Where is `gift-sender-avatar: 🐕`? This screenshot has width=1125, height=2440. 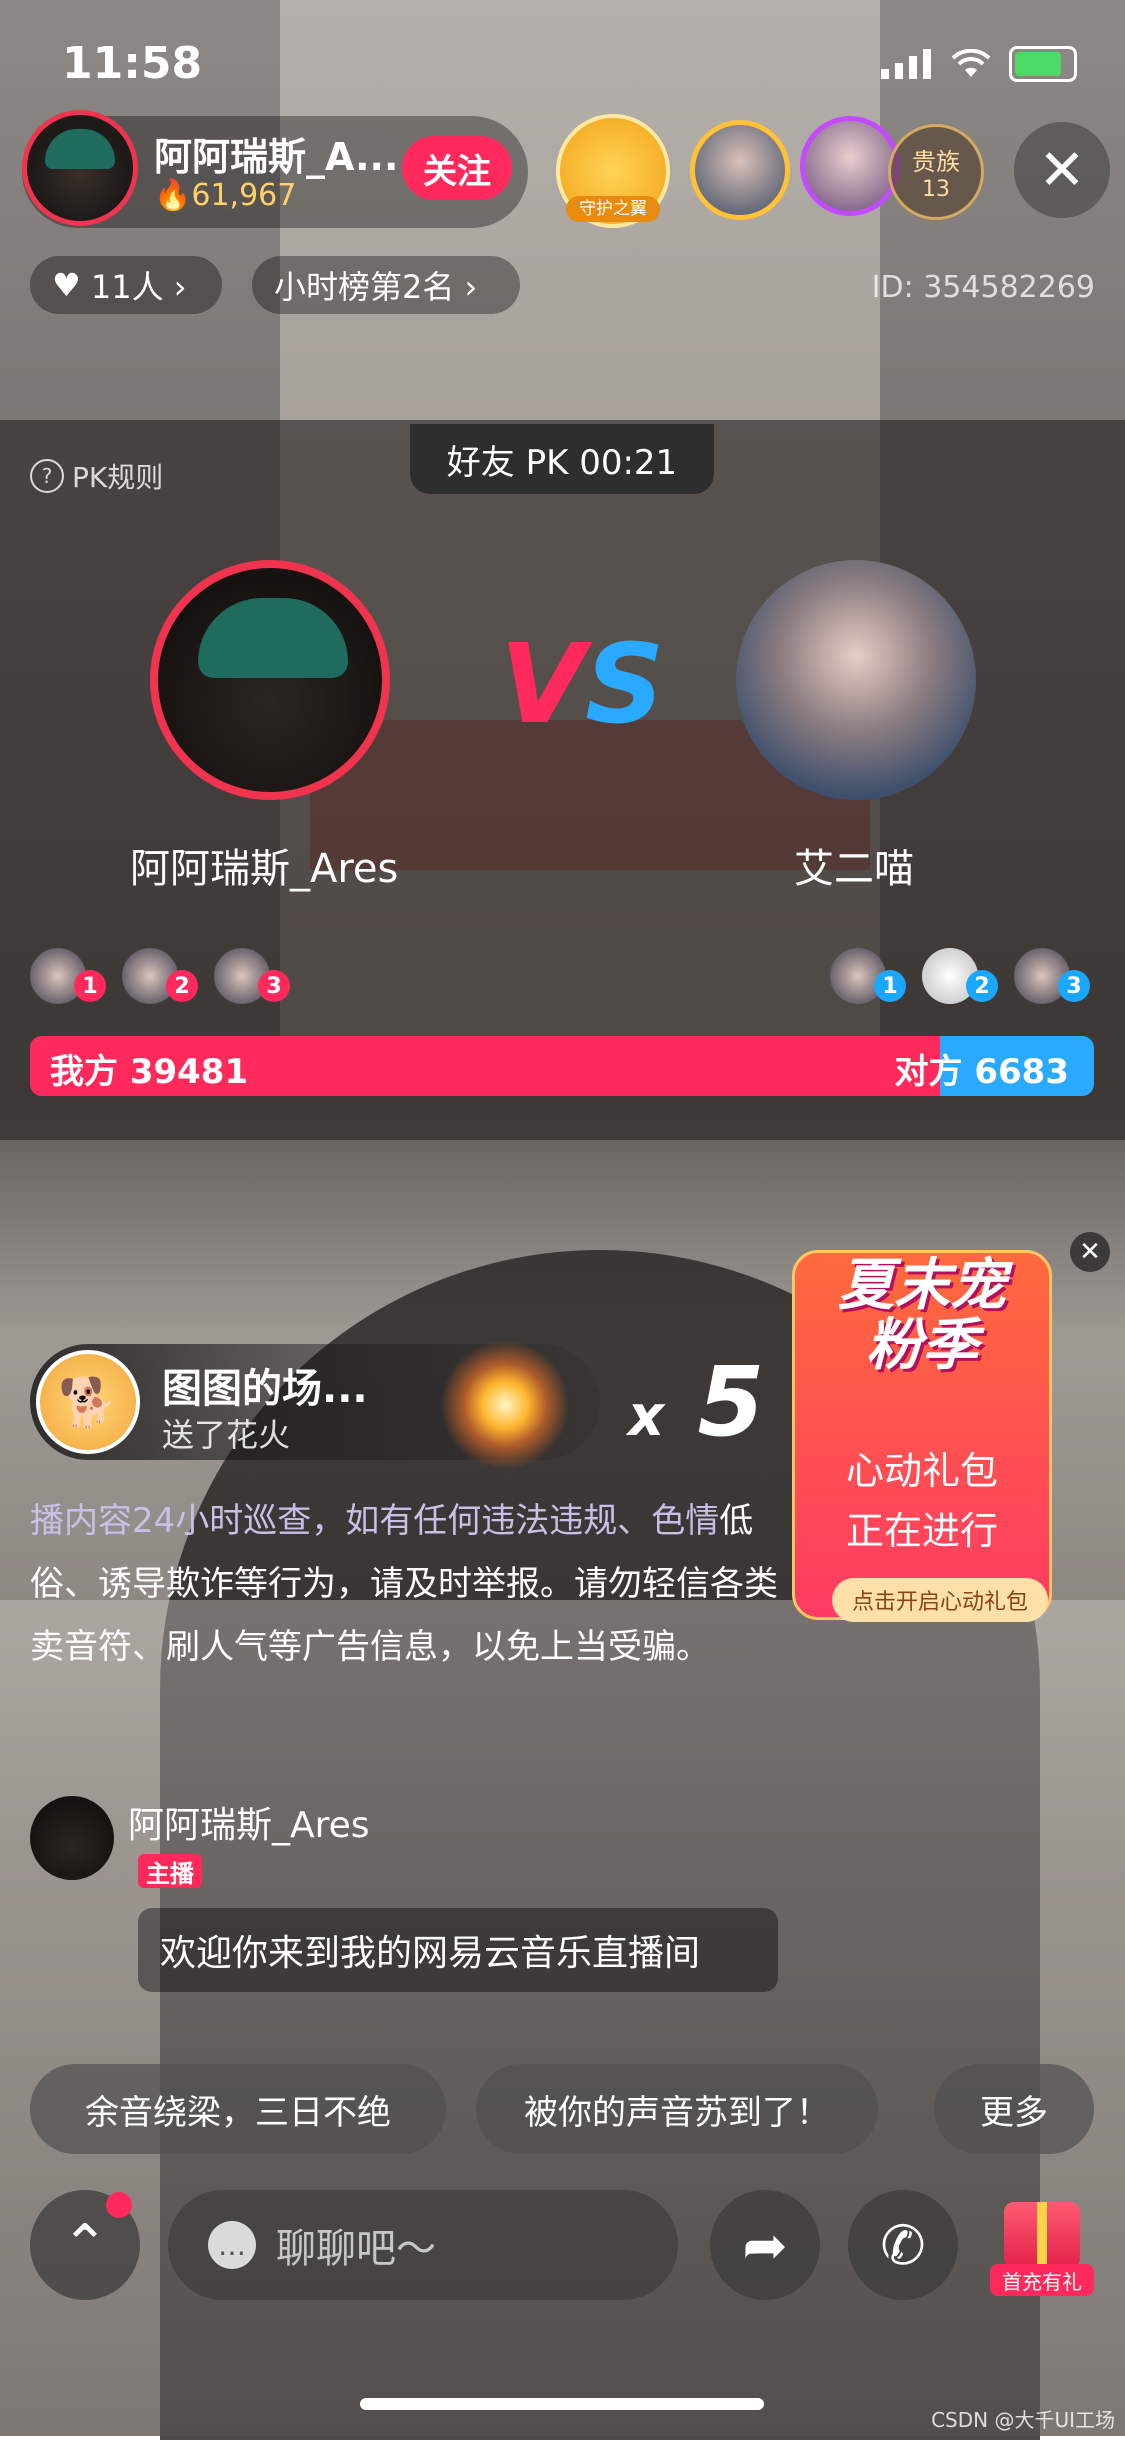
gift-sender-avatar: 🐕 is located at coordinates (88, 1402).